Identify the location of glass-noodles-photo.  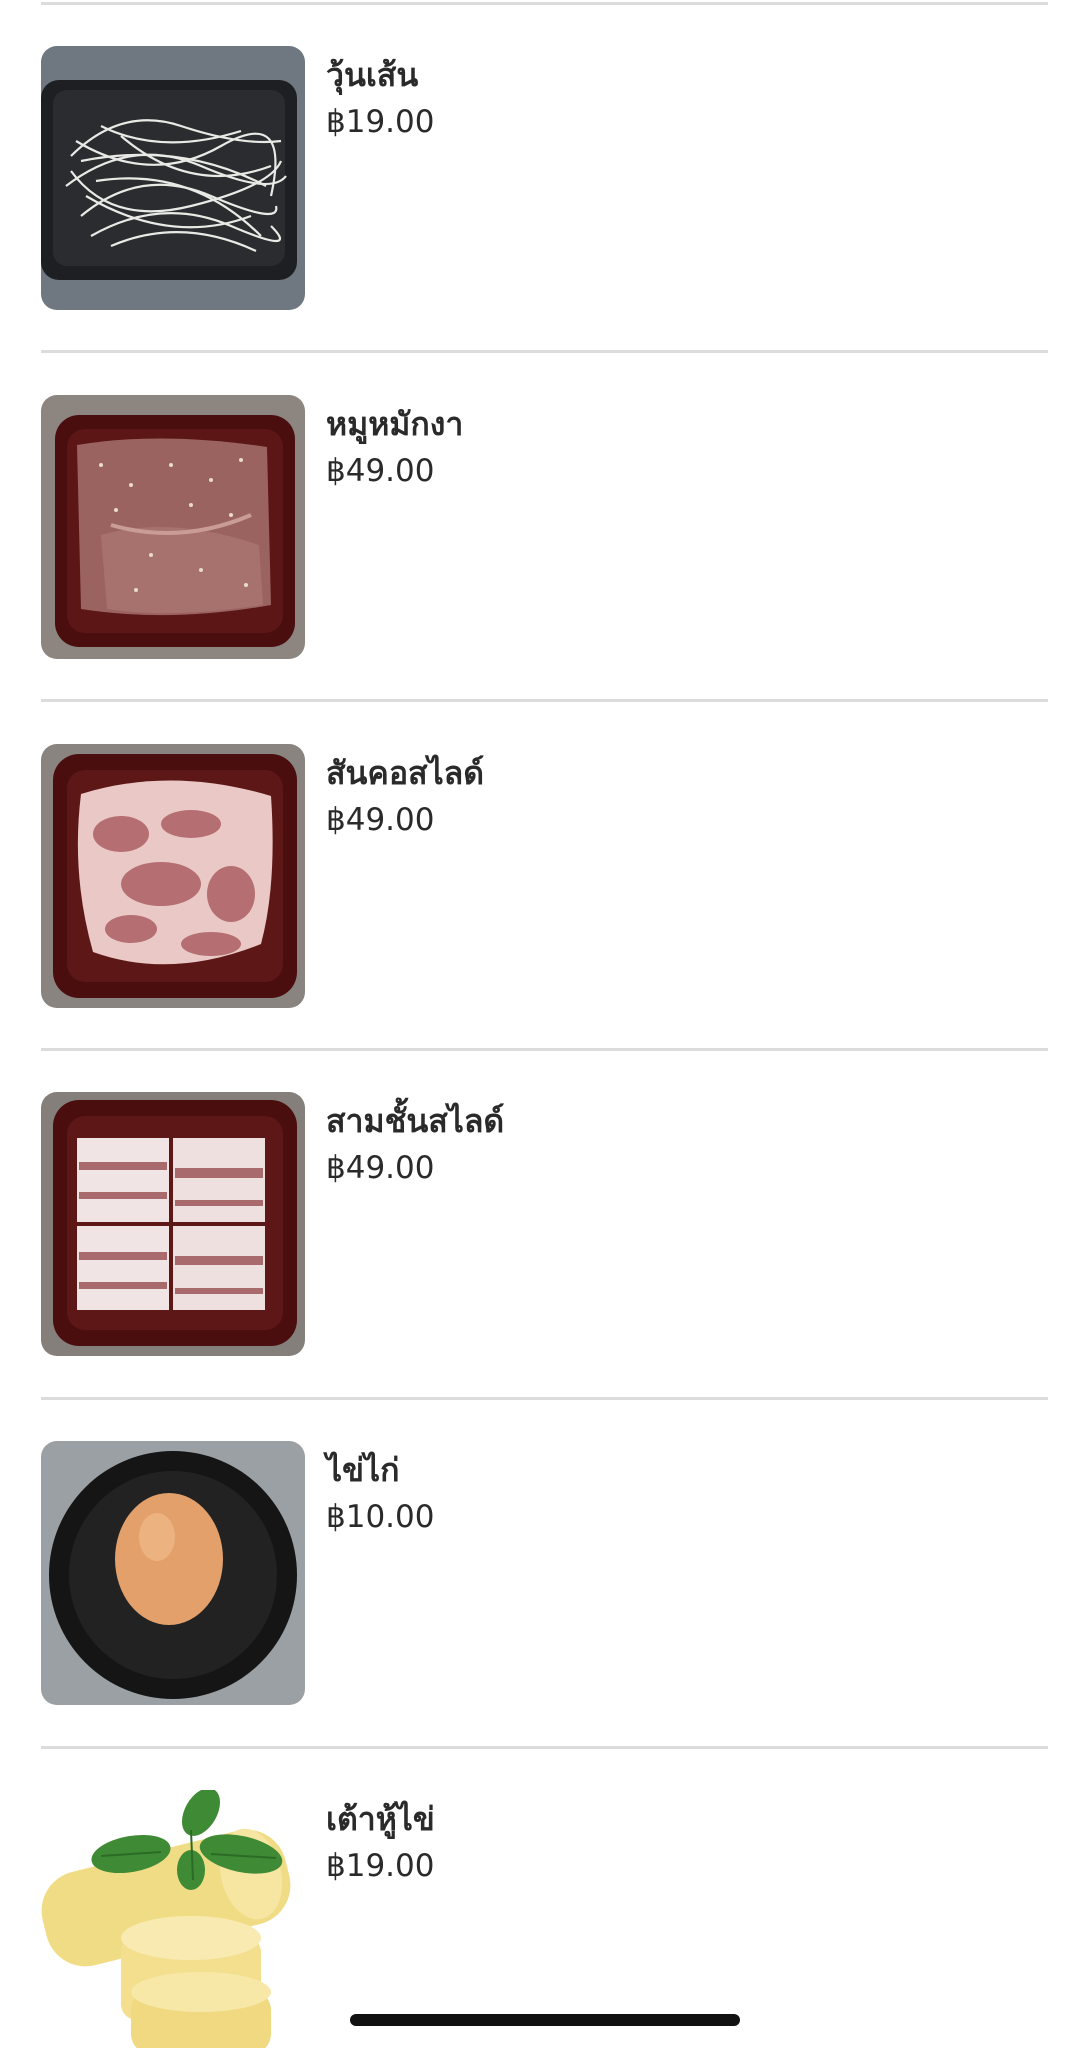
(173, 178).